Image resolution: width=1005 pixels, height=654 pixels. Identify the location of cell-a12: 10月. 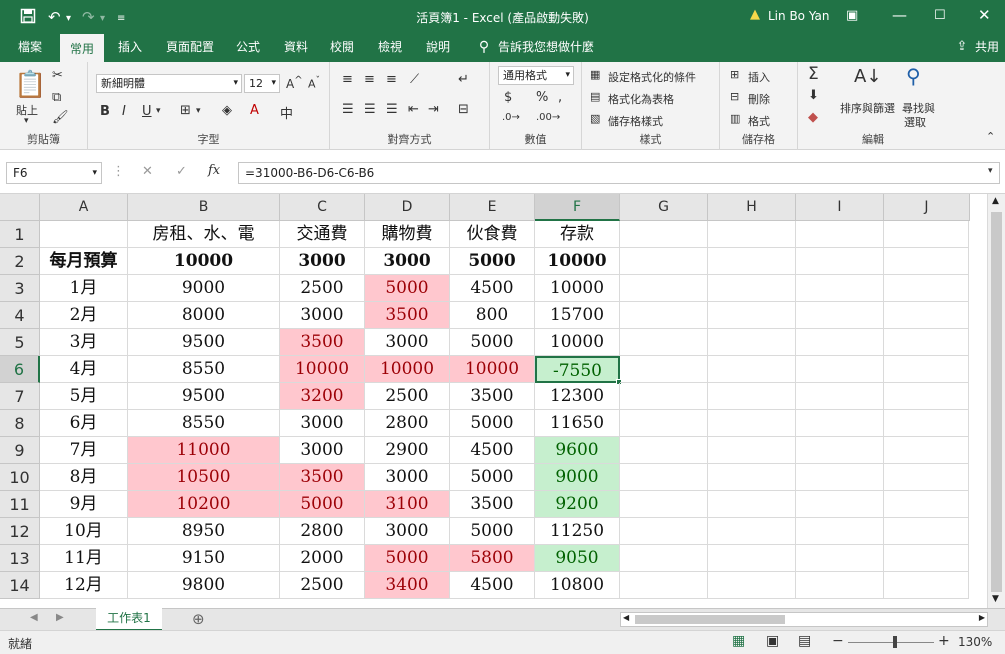
(84, 531).